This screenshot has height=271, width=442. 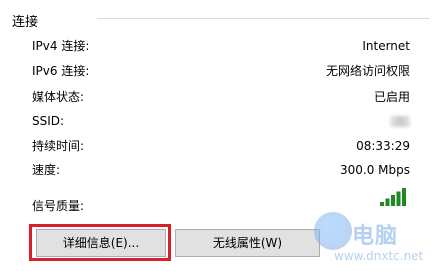 What do you see at coordinates (221, 121) in the screenshot?
I see `ssid-row: SSID:` at bounding box center [221, 121].